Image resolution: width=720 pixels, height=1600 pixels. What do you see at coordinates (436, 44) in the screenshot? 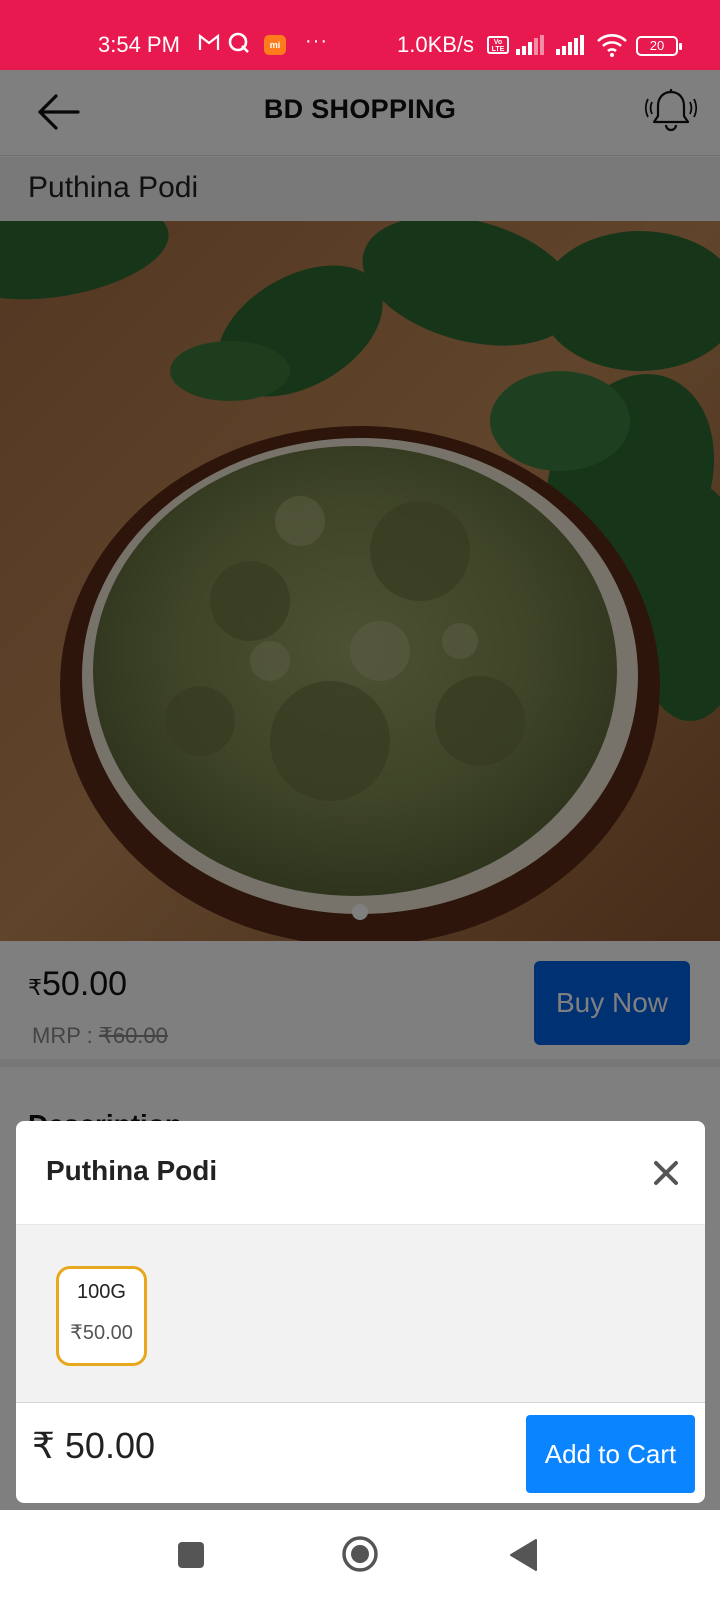
I see `network-speed: 1.0KB/s` at bounding box center [436, 44].